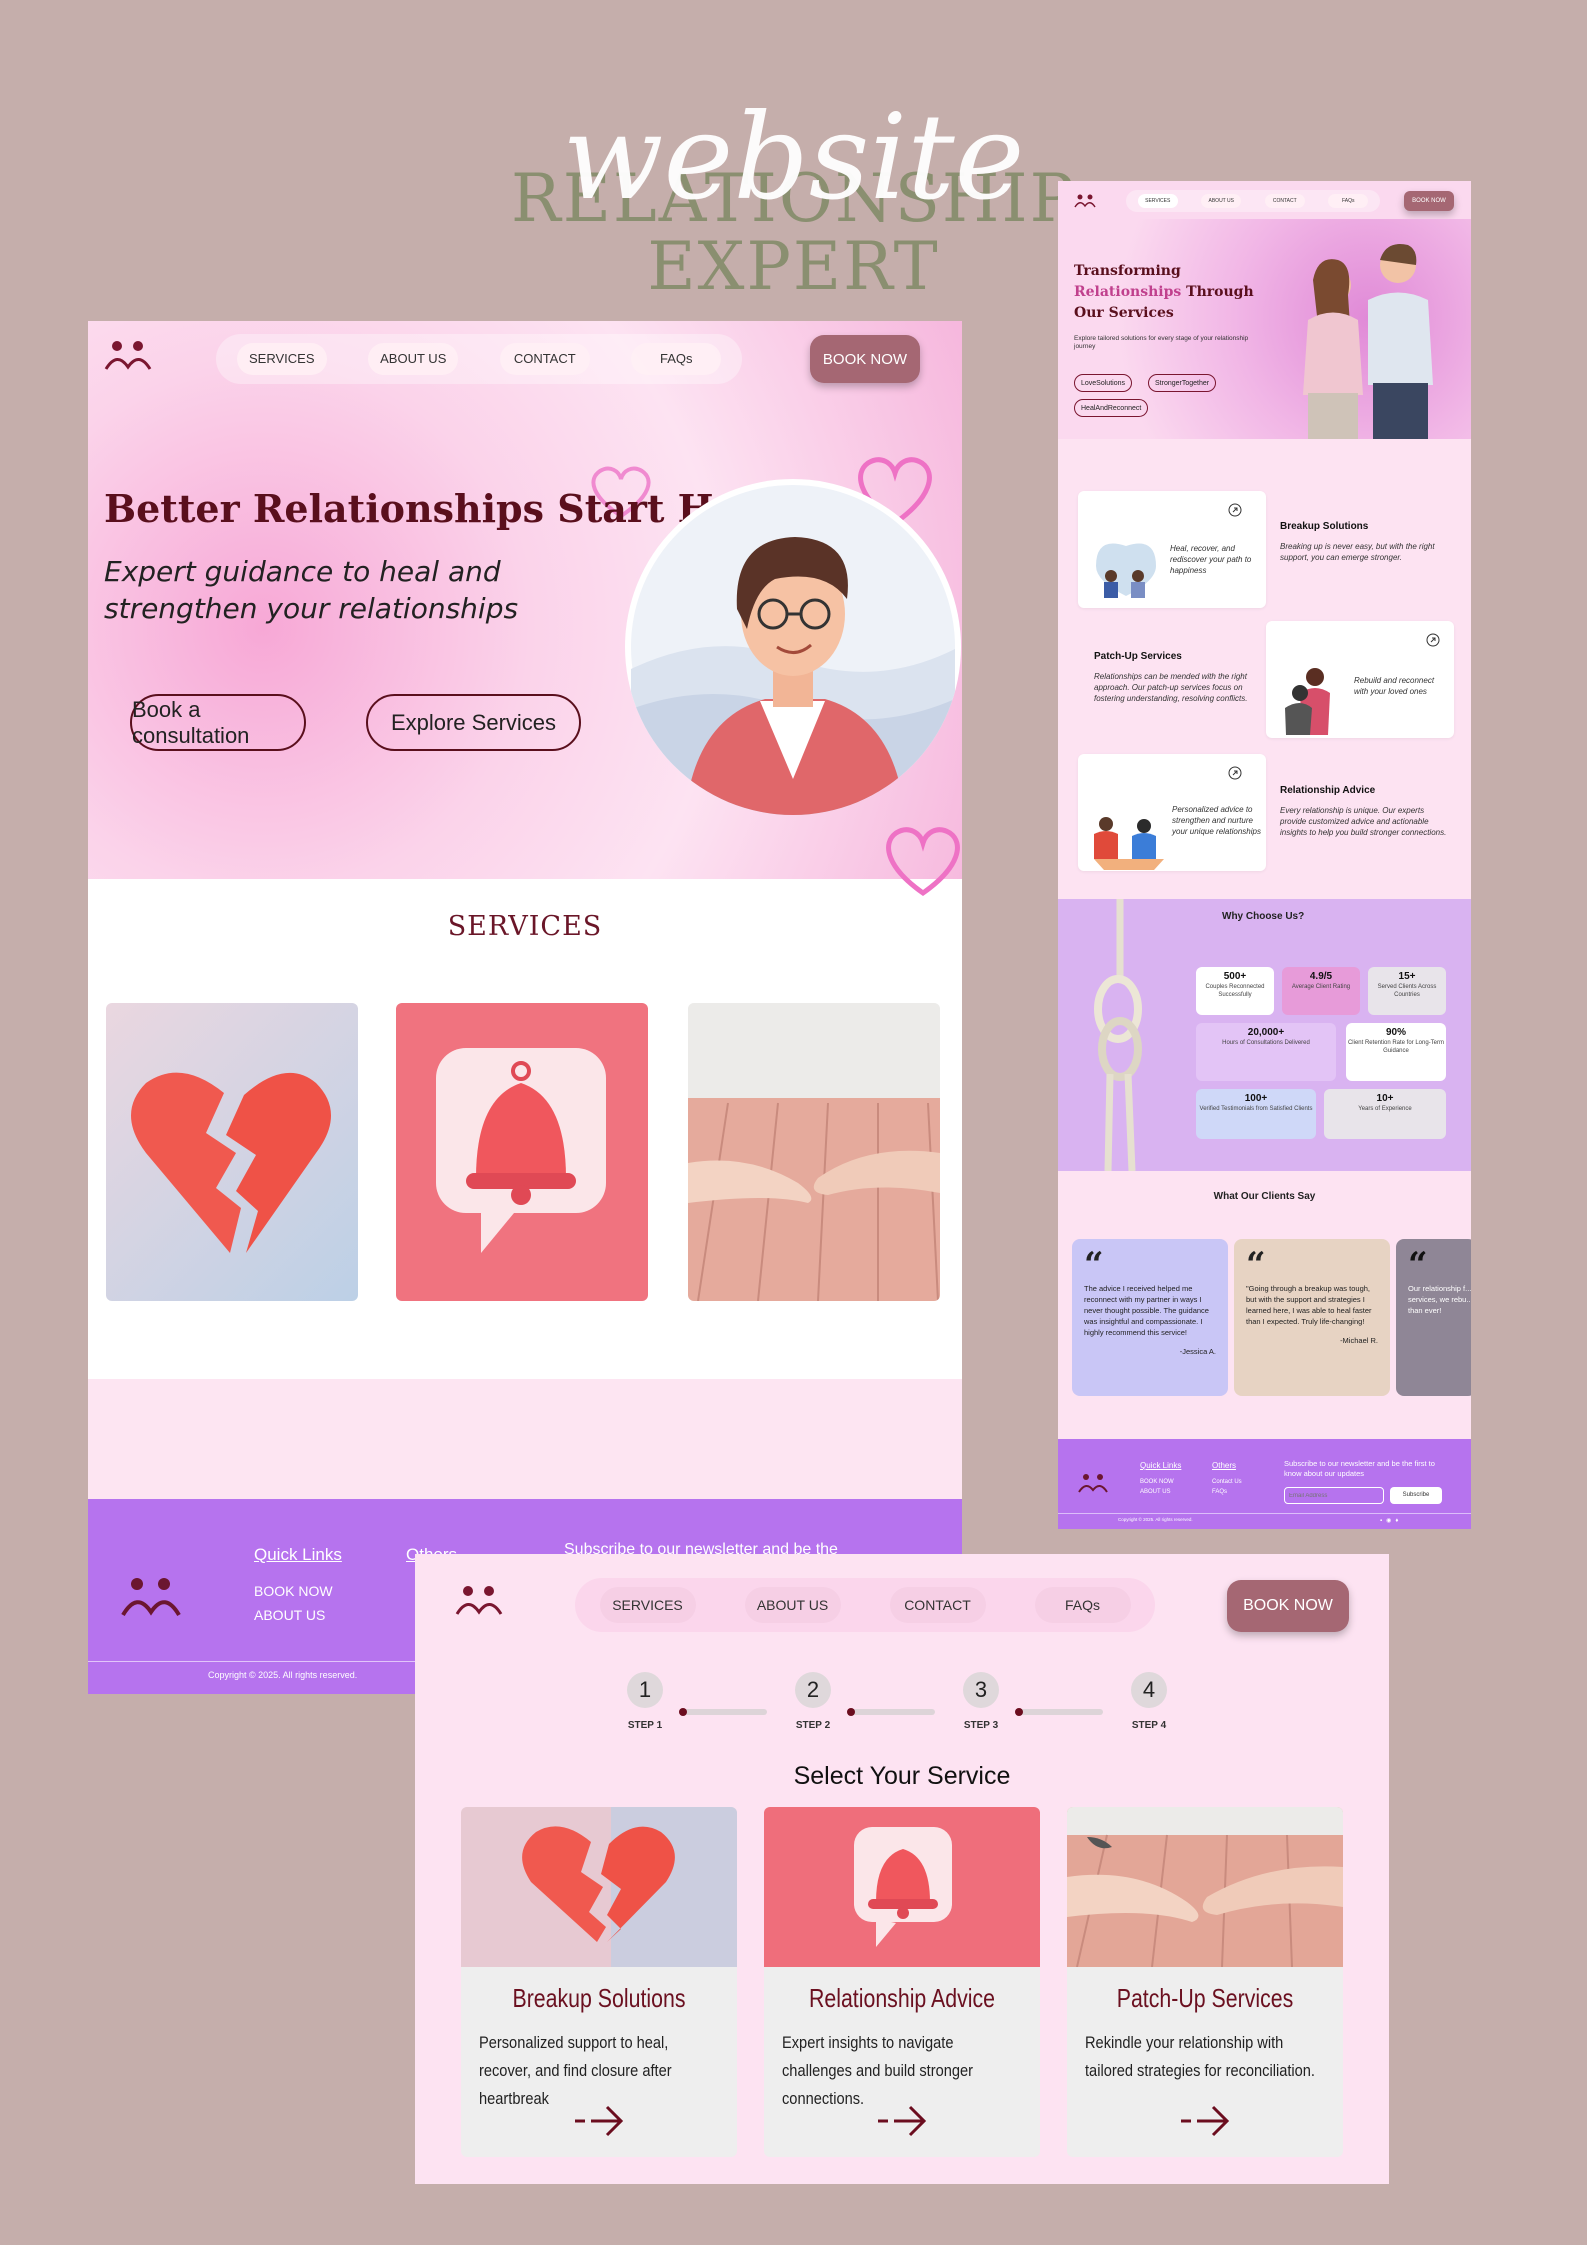 The height and width of the screenshot is (2245, 1587). I want to click on service-image-hands, so click(814, 1152).